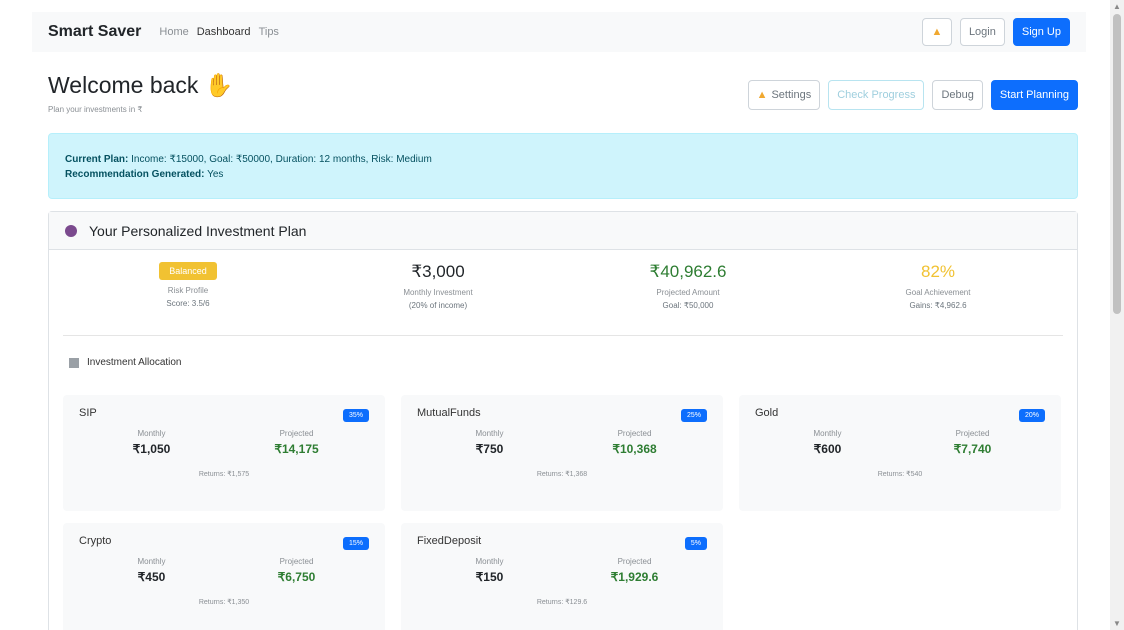 The image size is (1124, 630). Describe the element at coordinates (1117, 164) in the screenshot. I see `scroll-thumb` at that location.